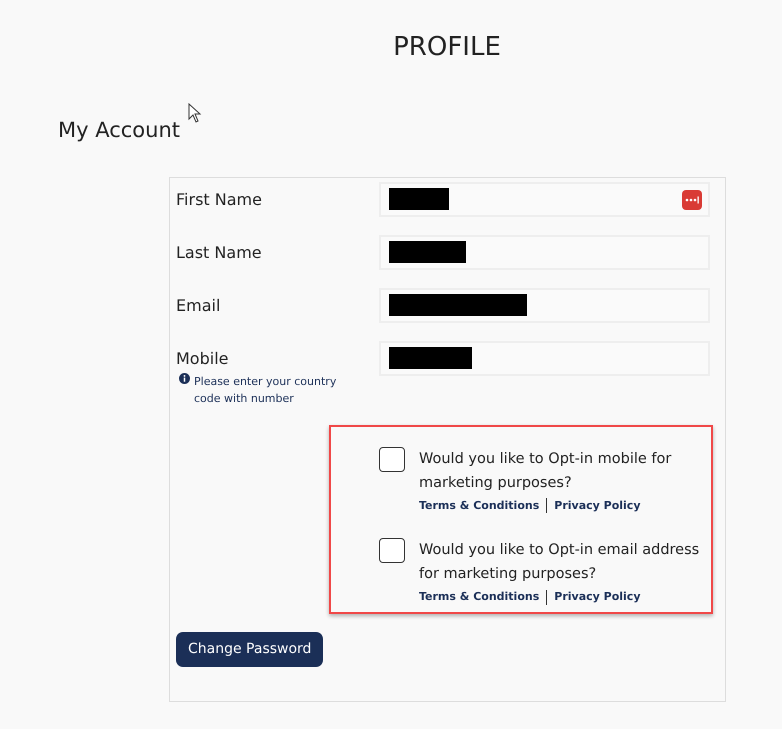  Describe the element at coordinates (195, 113) in the screenshot. I see `cursor-icon` at that location.